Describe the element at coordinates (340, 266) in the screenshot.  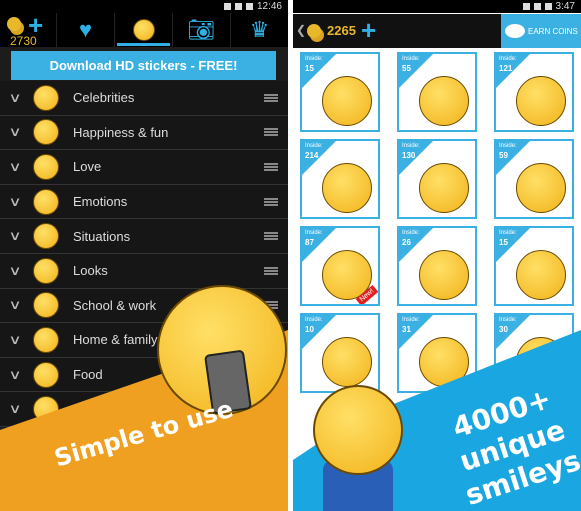
I see `sticker-pack-tile: Inside: 87 New!` at that location.